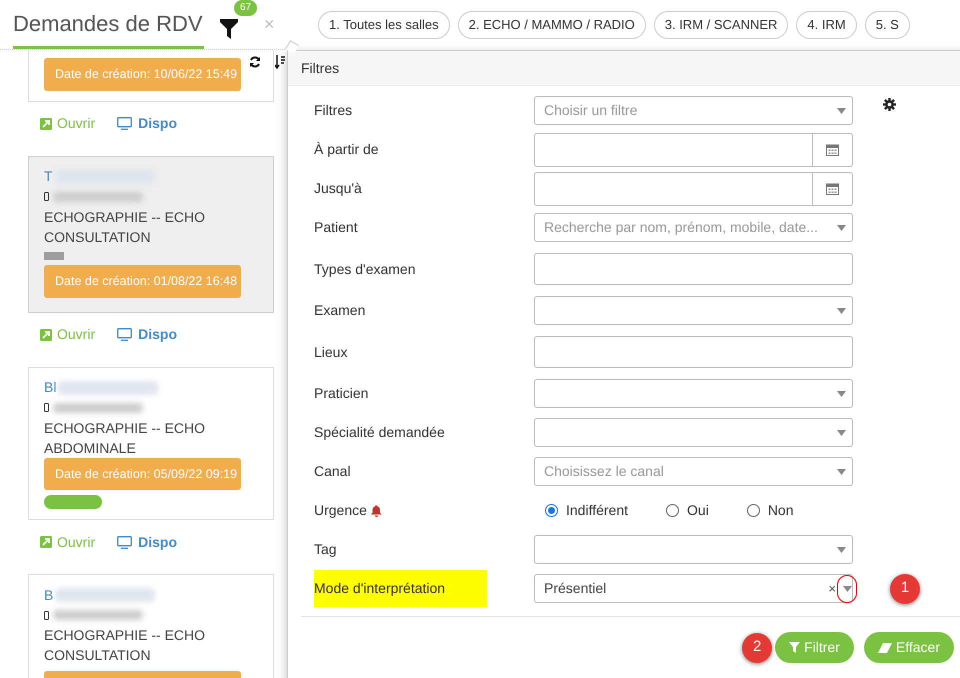  Describe the element at coordinates (591, 110) in the screenshot. I see `select-placeholder: Choisir un filtre` at that location.